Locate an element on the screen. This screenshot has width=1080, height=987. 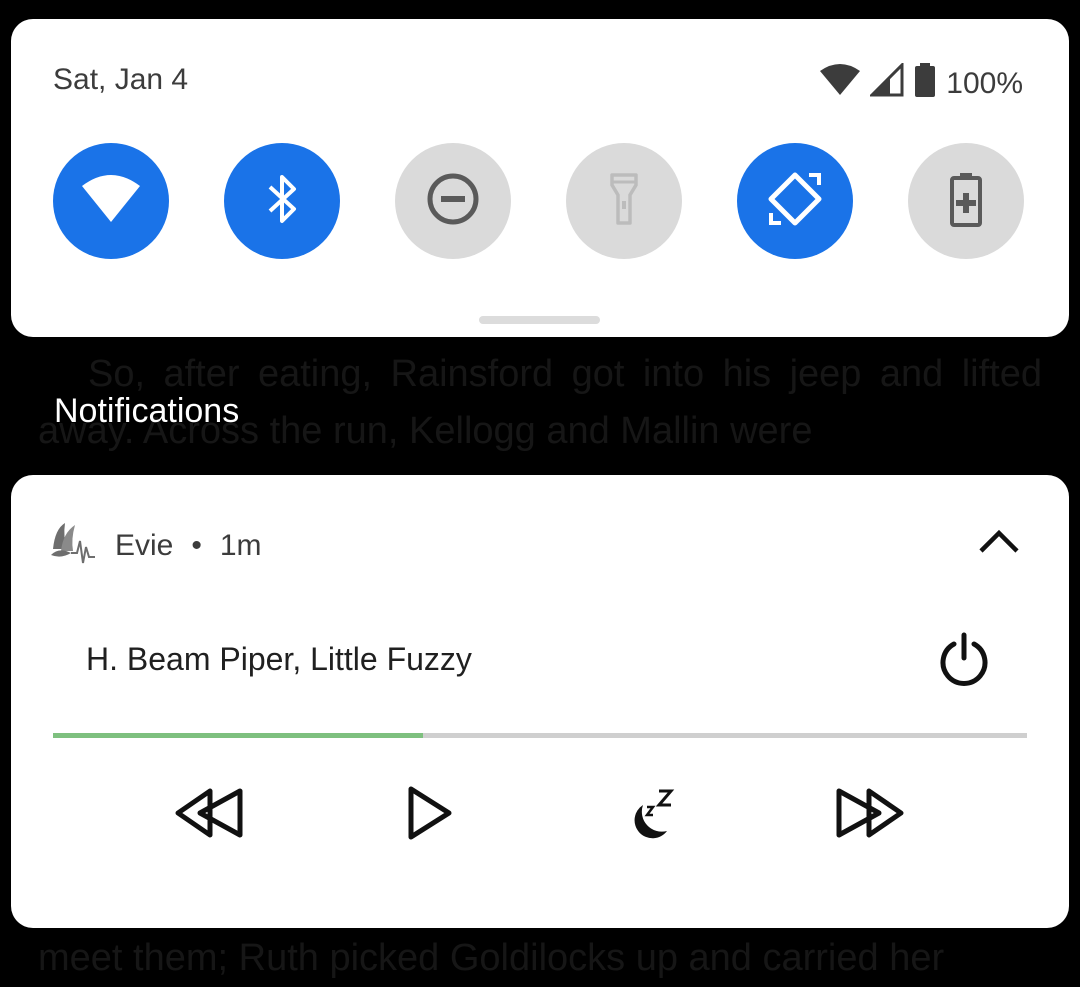
collapse-button is located at coordinates (999, 543).